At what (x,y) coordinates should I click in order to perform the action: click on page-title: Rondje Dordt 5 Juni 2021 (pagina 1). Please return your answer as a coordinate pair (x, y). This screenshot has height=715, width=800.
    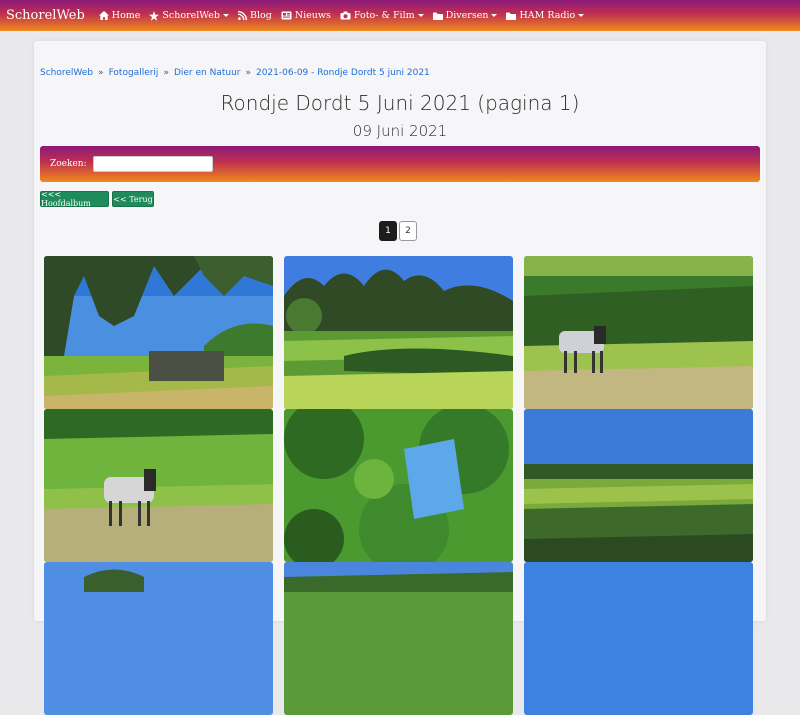
    Looking at the image, I should click on (400, 103).